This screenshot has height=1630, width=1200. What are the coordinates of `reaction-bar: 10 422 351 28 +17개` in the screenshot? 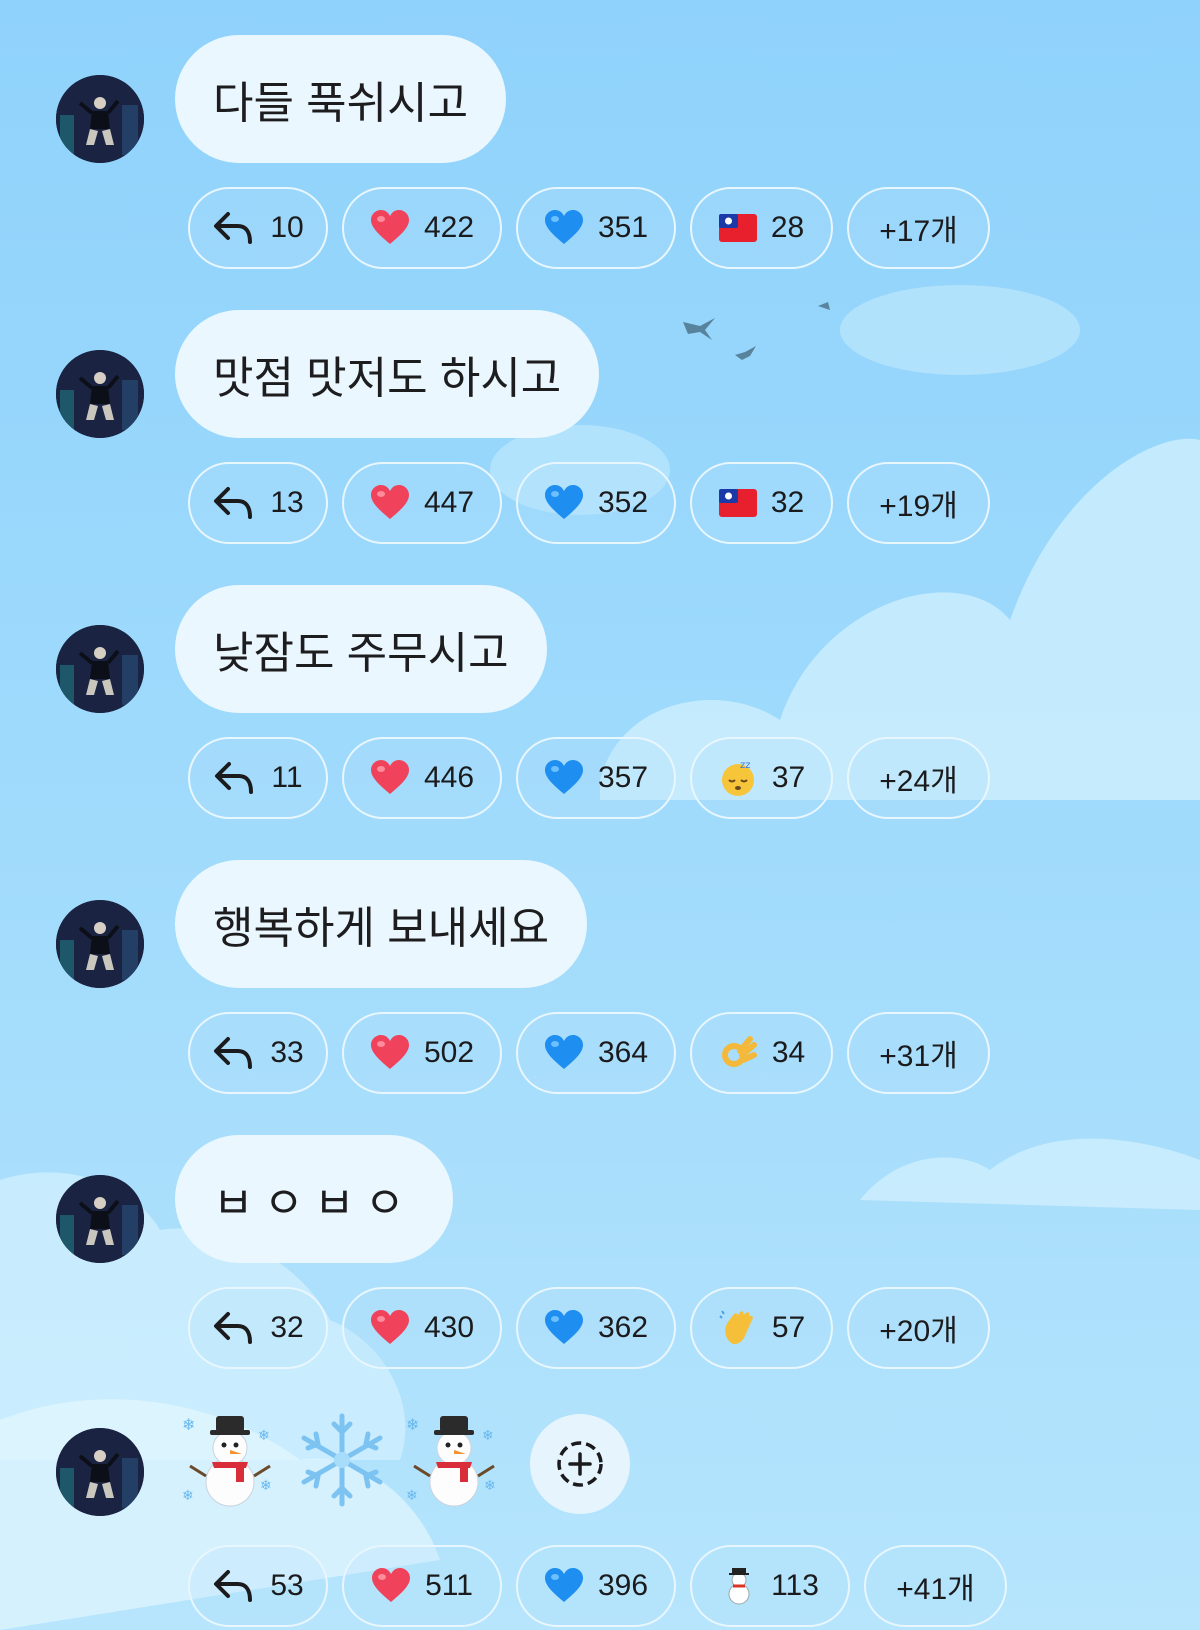 It's located at (589, 228).